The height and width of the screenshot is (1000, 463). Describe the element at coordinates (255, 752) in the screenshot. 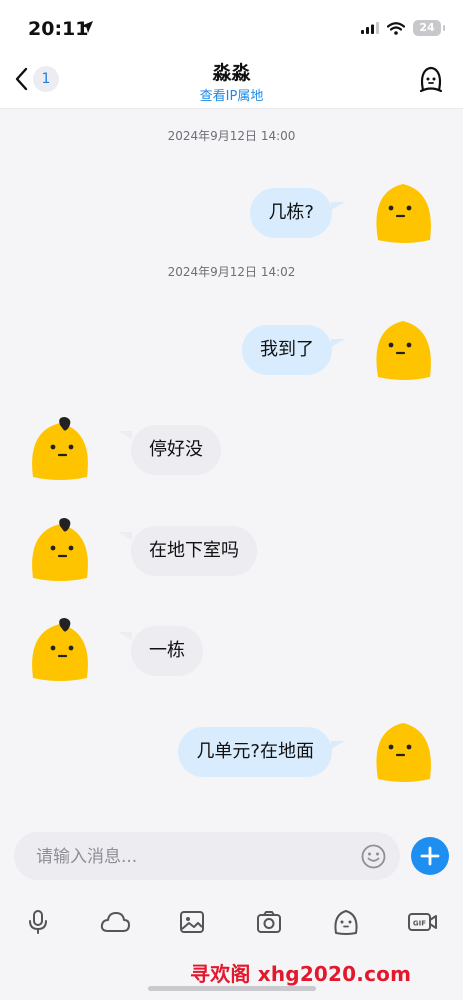

I see `message-bubble-outgoing: 几单元?在地面` at that location.